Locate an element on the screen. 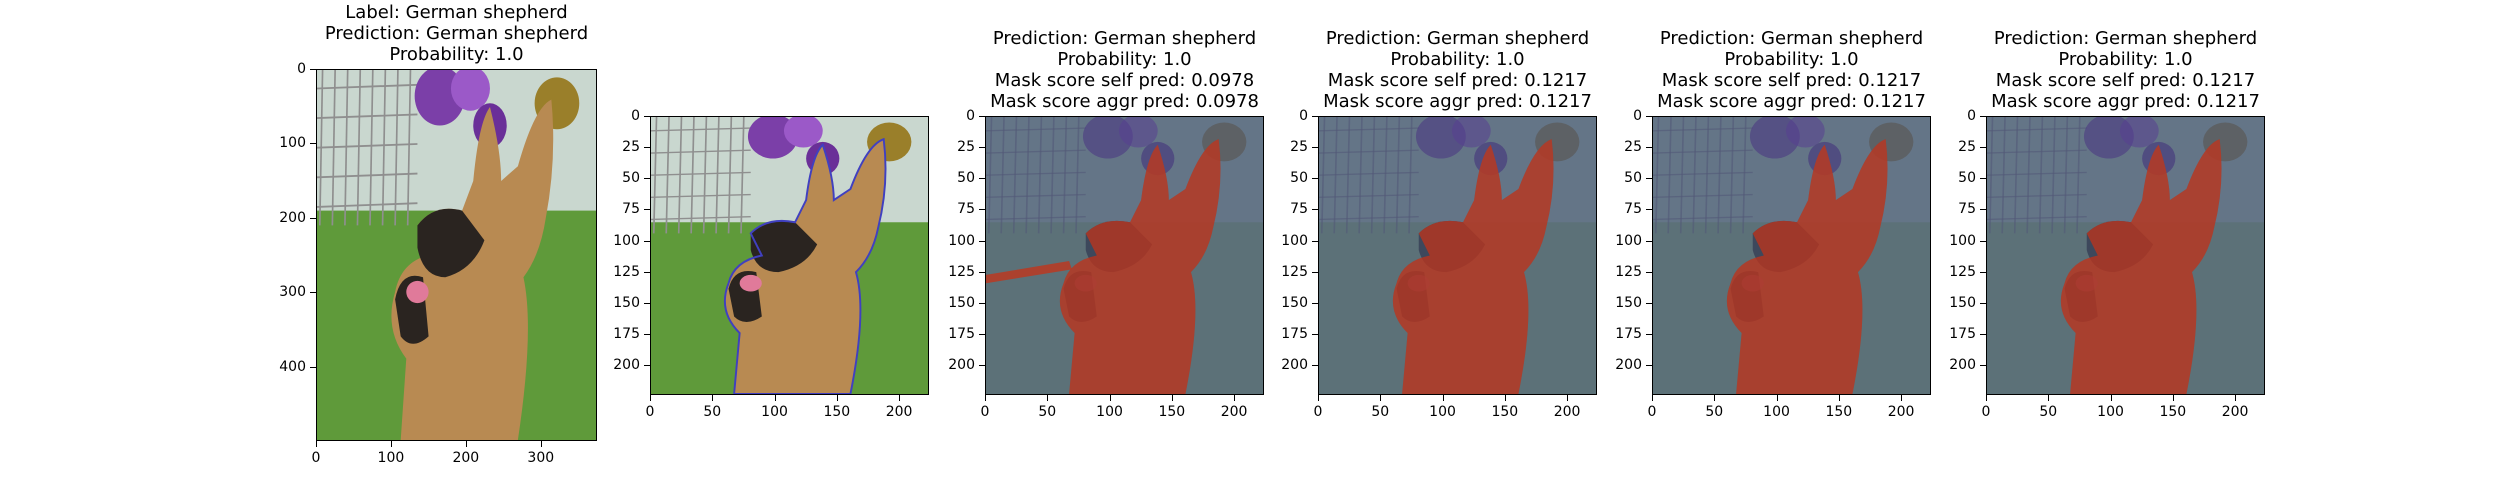 Image resolution: width=2500 pixels, height=500 pixels. panel-title-line: Mask score self pred: 0.0978 is located at coordinates (1124, 80).